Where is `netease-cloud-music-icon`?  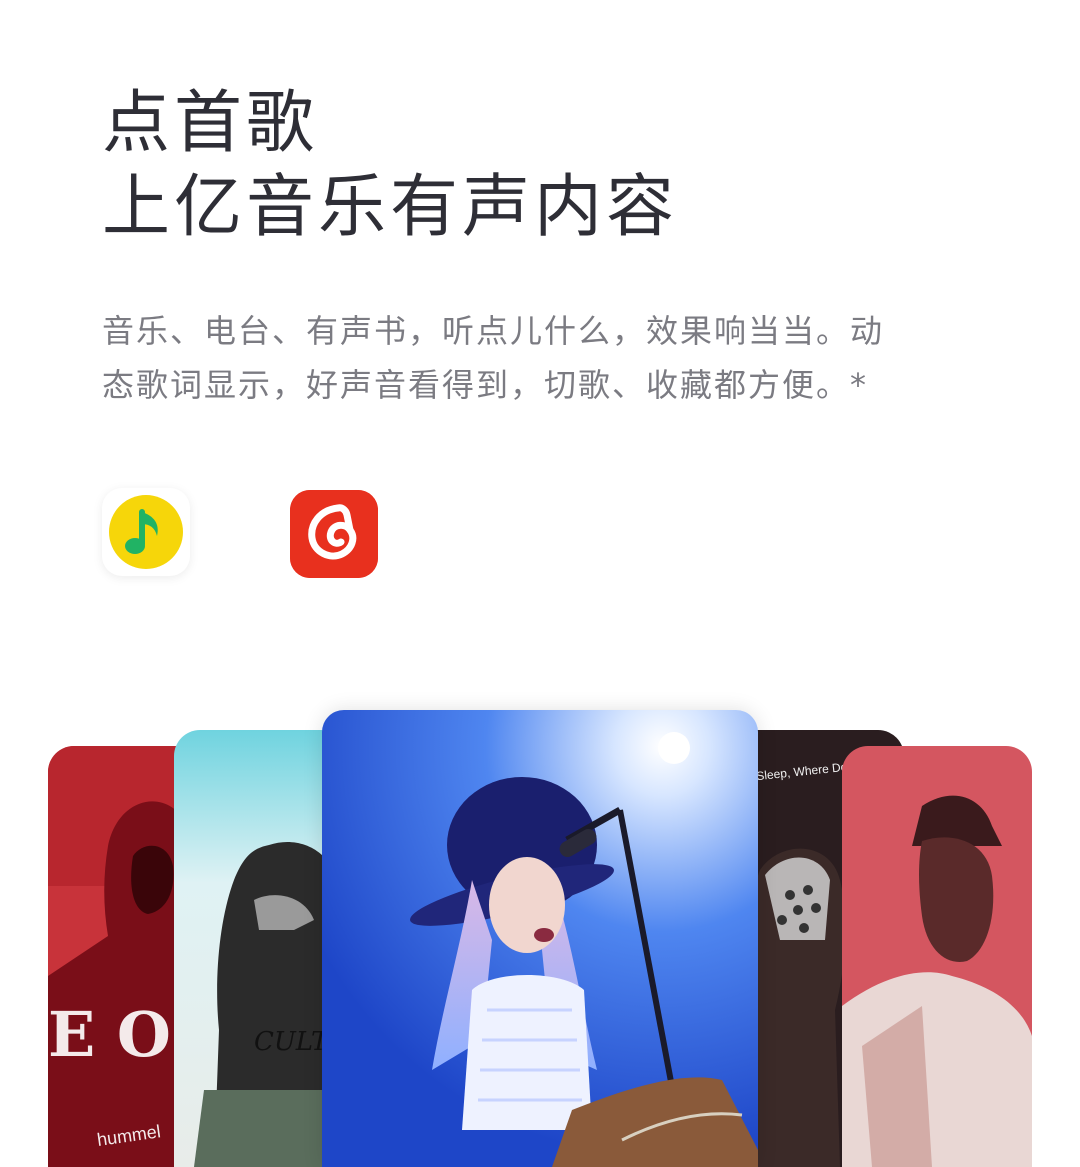 netease-cloud-music-icon is located at coordinates (334, 534).